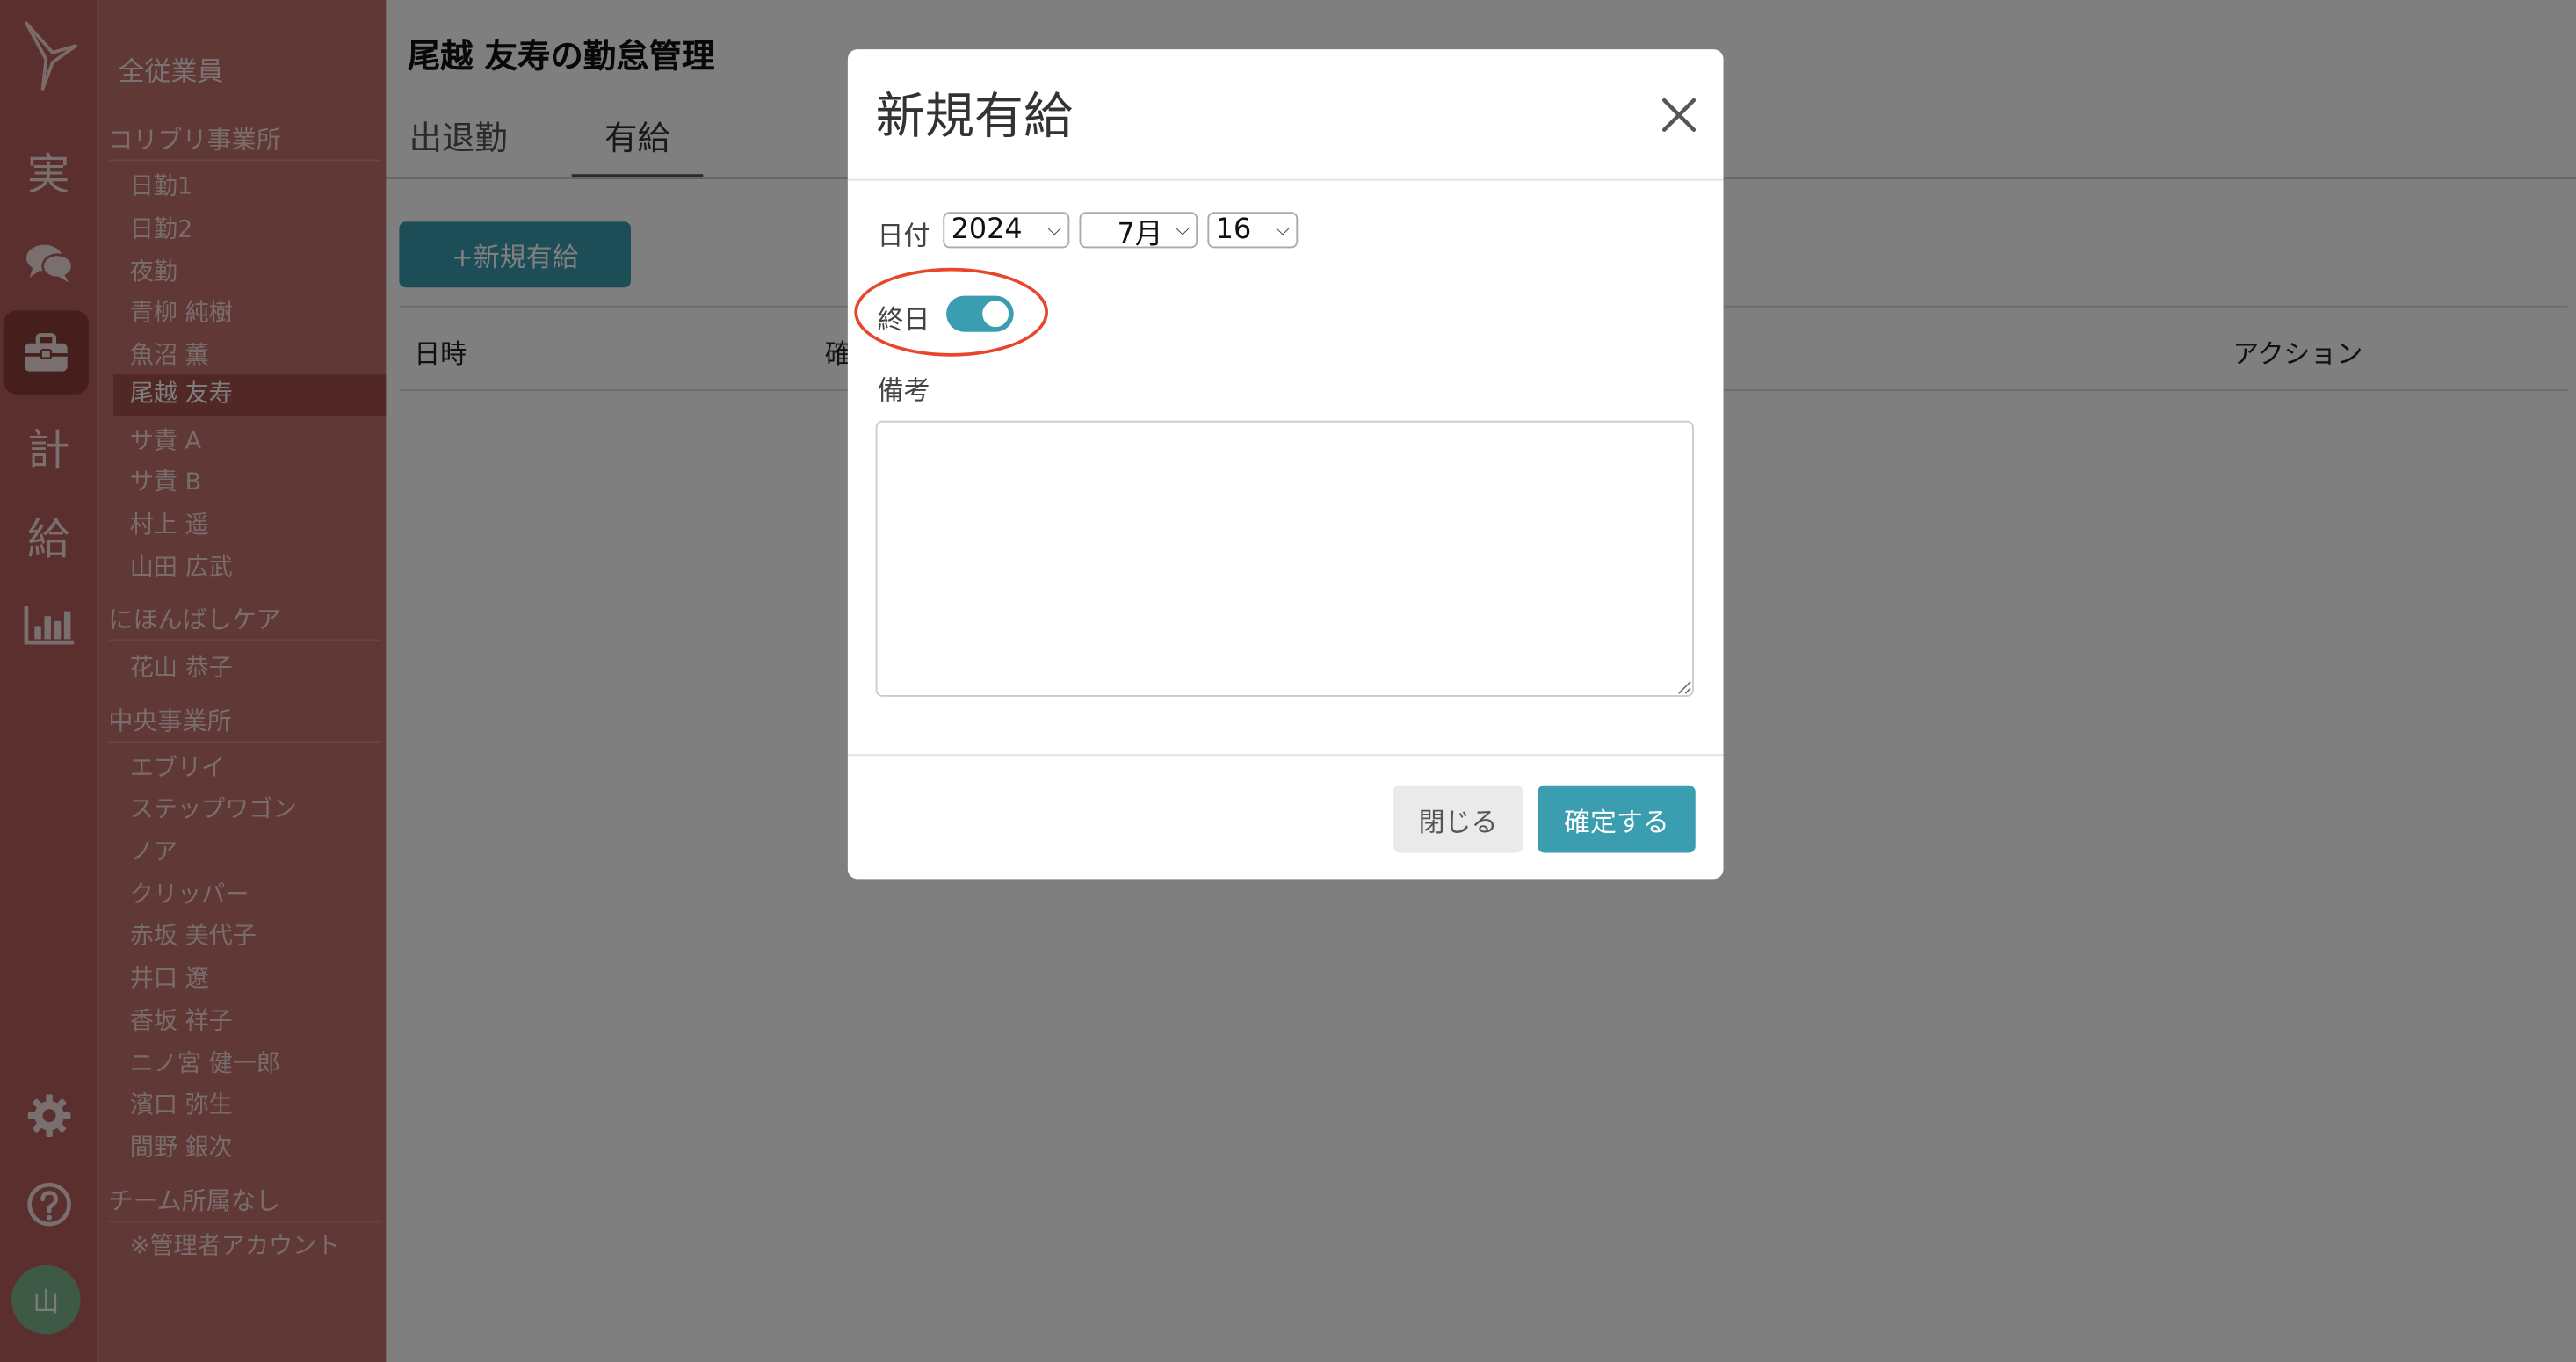 Image resolution: width=2576 pixels, height=1362 pixels. What do you see at coordinates (1253, 230) in the screenshot?
I see `day-select: 16 ⌵` at bounding box center [1253, 230].